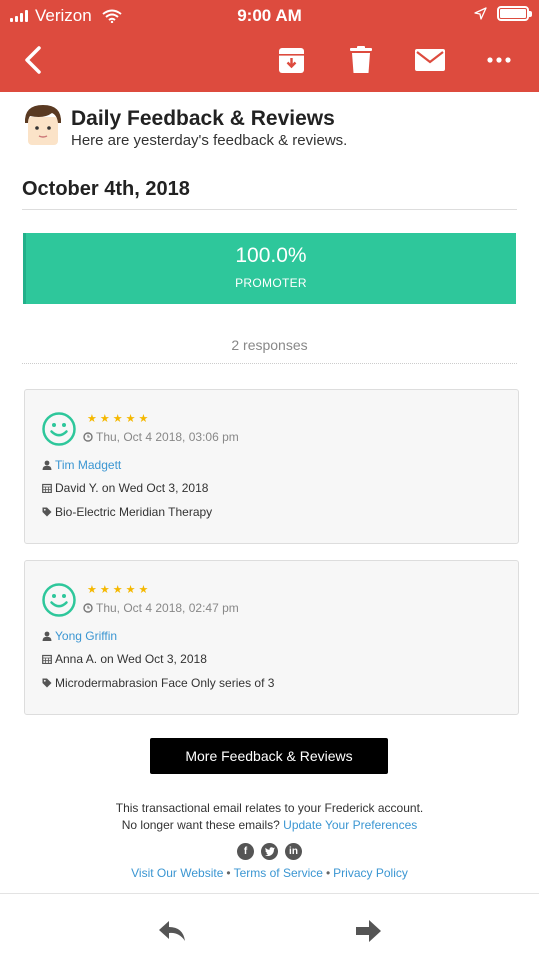 The height and width of the screenshot is (960, 539). I want to click on customer-row: Yong Griffin, so click(79, 636).